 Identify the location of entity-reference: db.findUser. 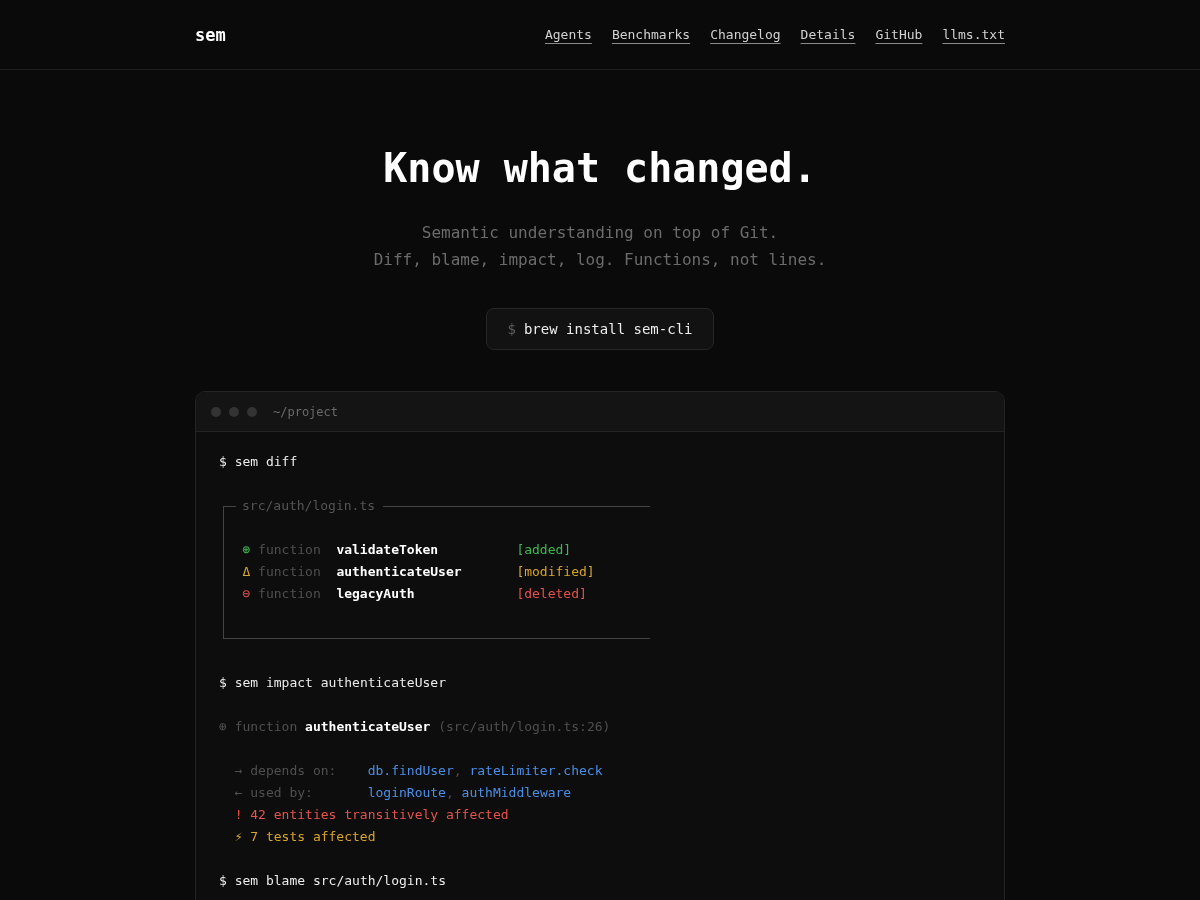
(410, 771).